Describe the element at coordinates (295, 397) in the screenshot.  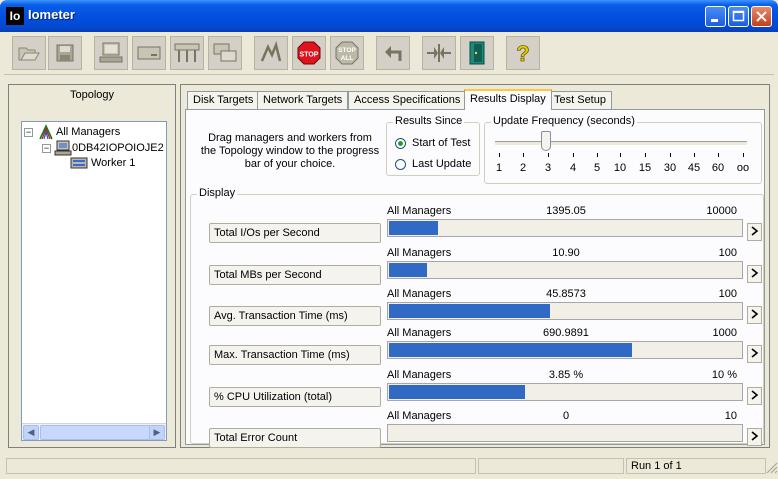
I see `metric-select-button: % CPU Utilization (total)` at that location.